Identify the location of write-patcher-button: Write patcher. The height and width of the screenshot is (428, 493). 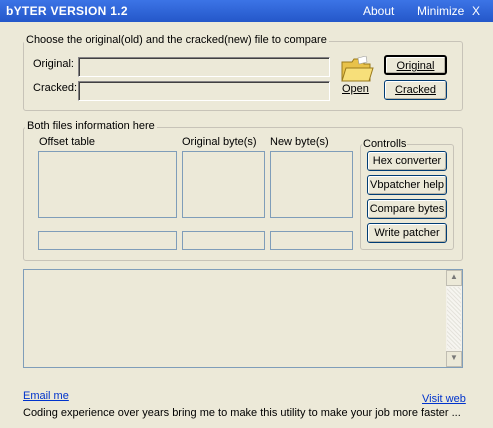
(407, 233).